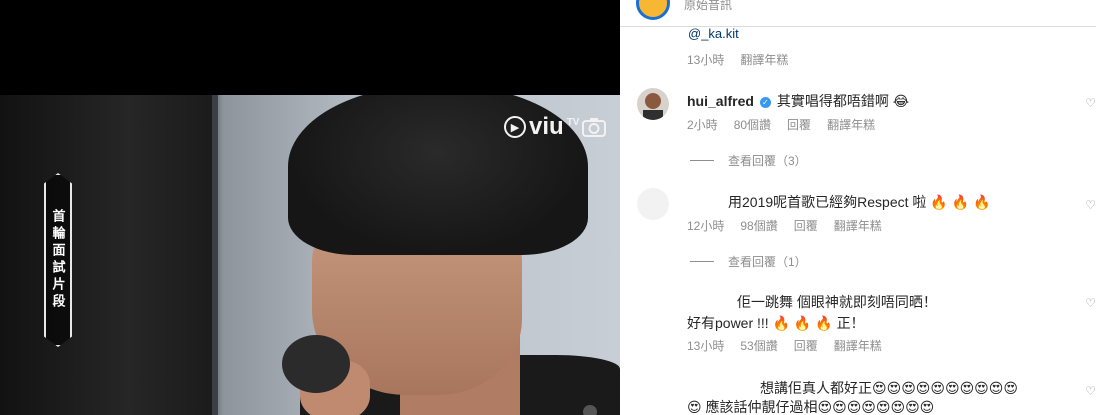  What do you see at coordinates (858, 13) in the screenshot?
I see `post-header: 原始音訊` at bounding box center [858, 13].